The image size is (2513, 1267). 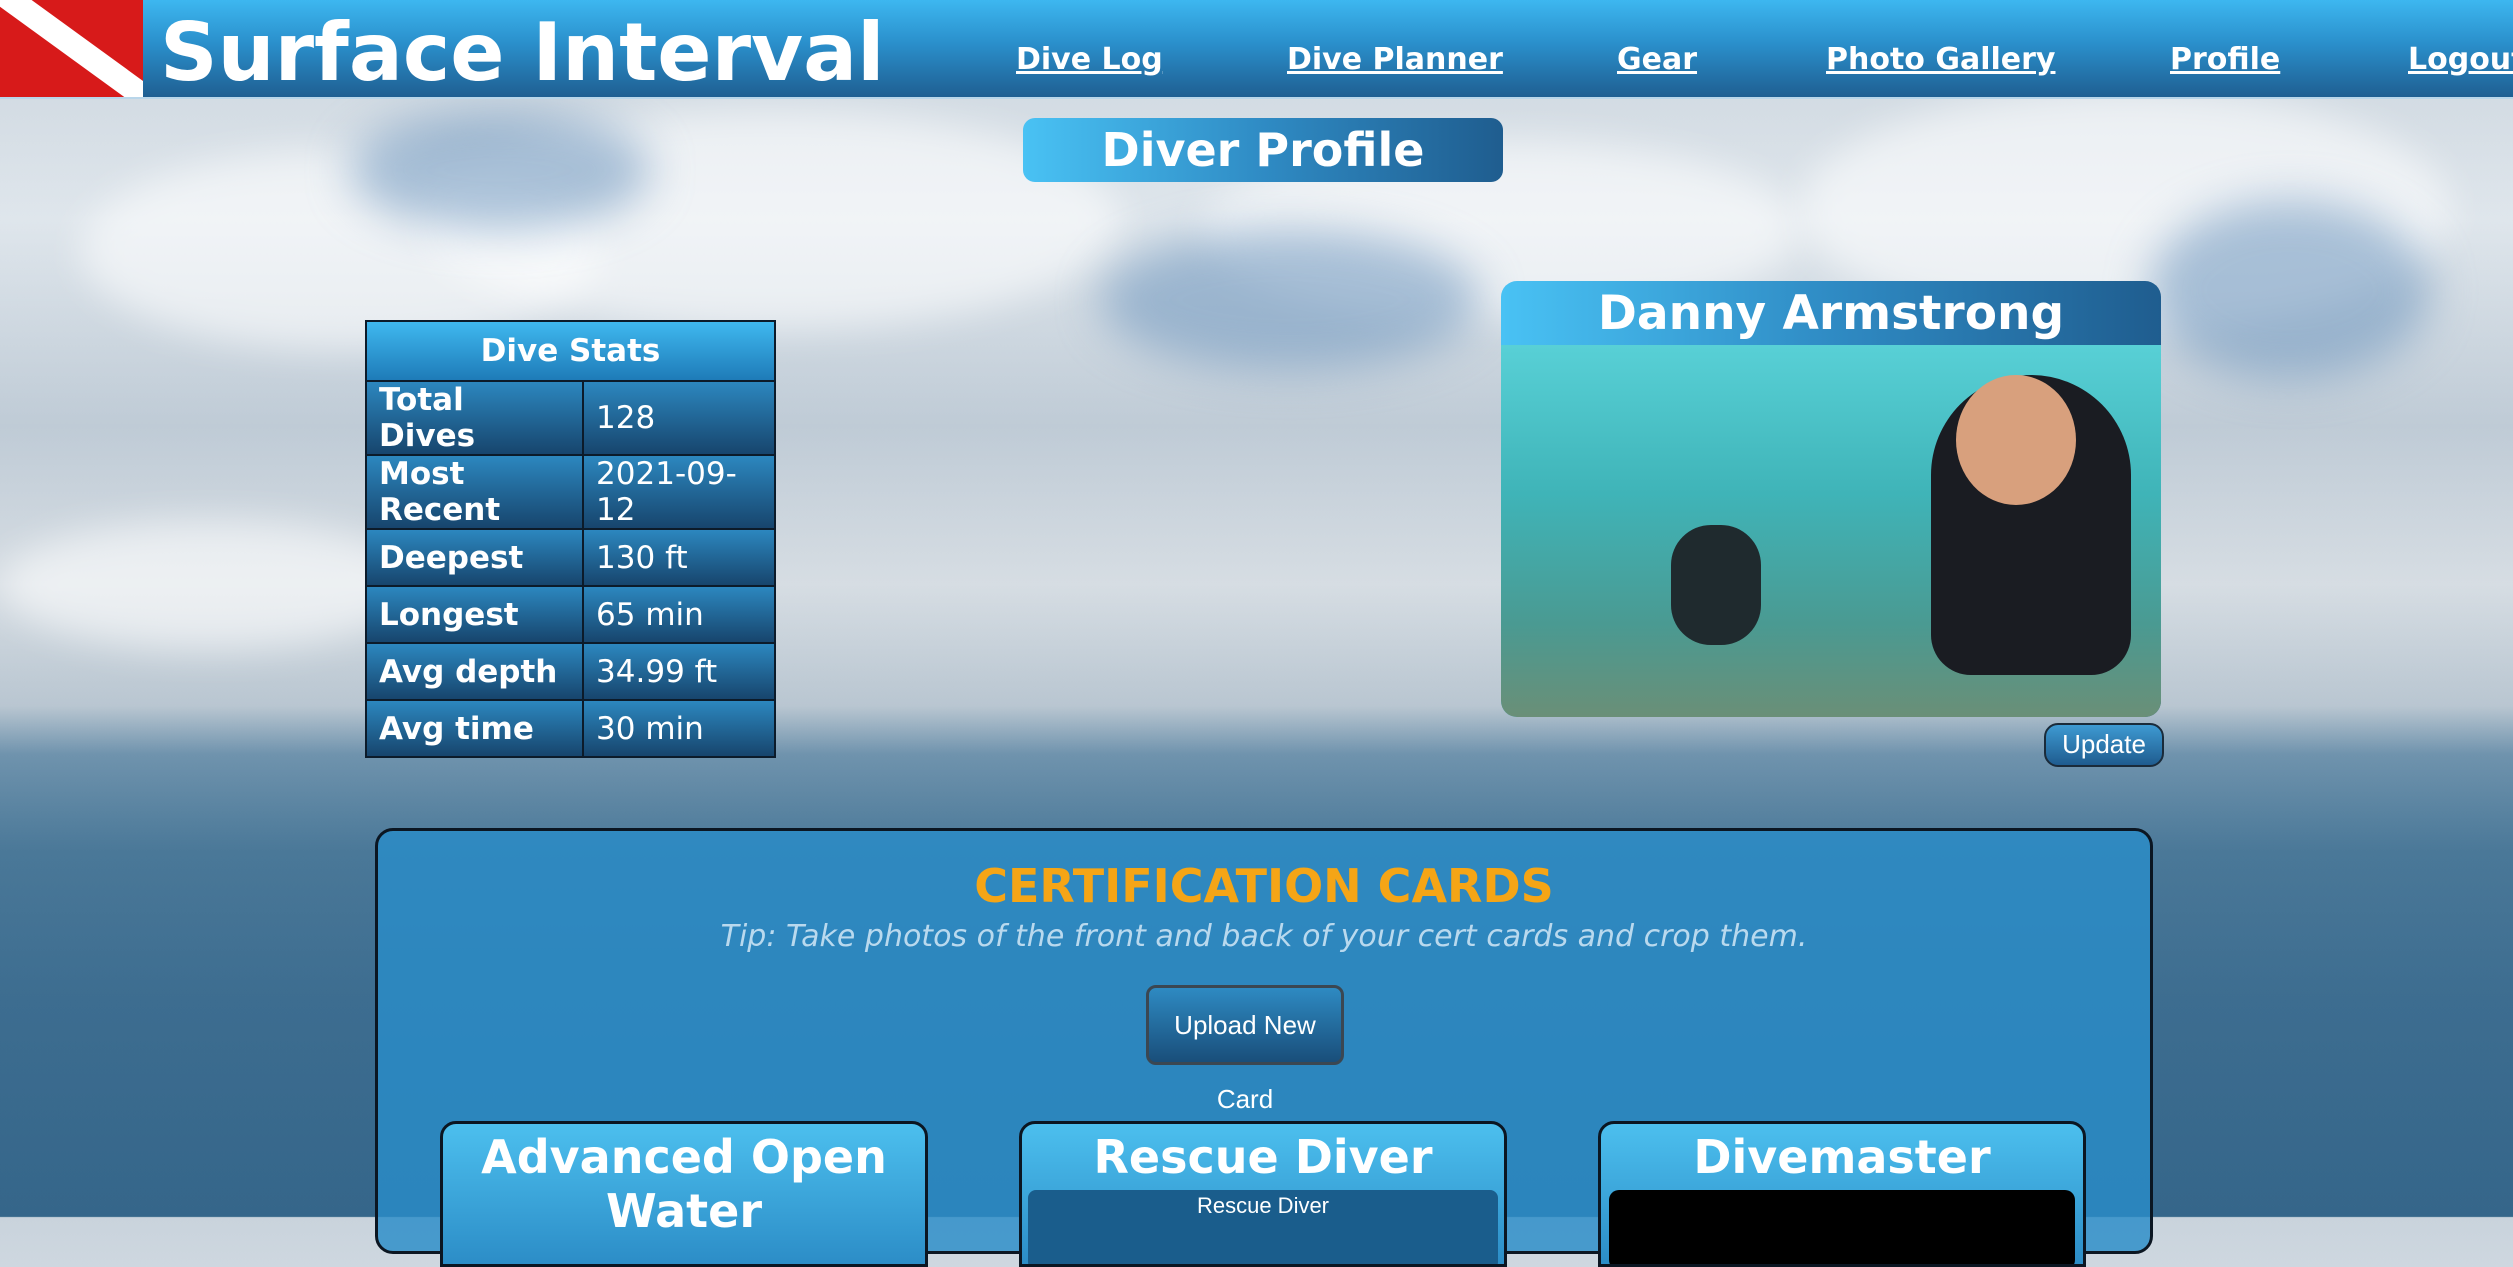 What do you see at coordinates (474, 728) in the screenshot?
I see `stat-label: Avg time` at bounding box center [474, 728].